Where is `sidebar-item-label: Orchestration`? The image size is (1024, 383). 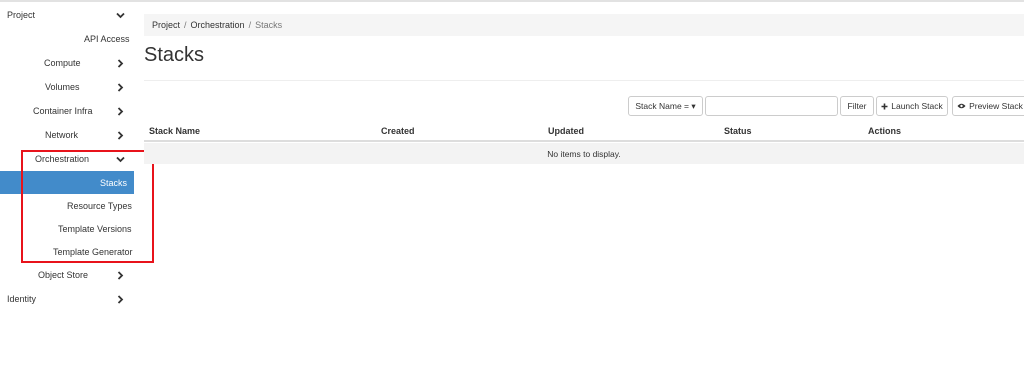
sidebar-item-label: Orchestration is located at coordinates (62, 159).